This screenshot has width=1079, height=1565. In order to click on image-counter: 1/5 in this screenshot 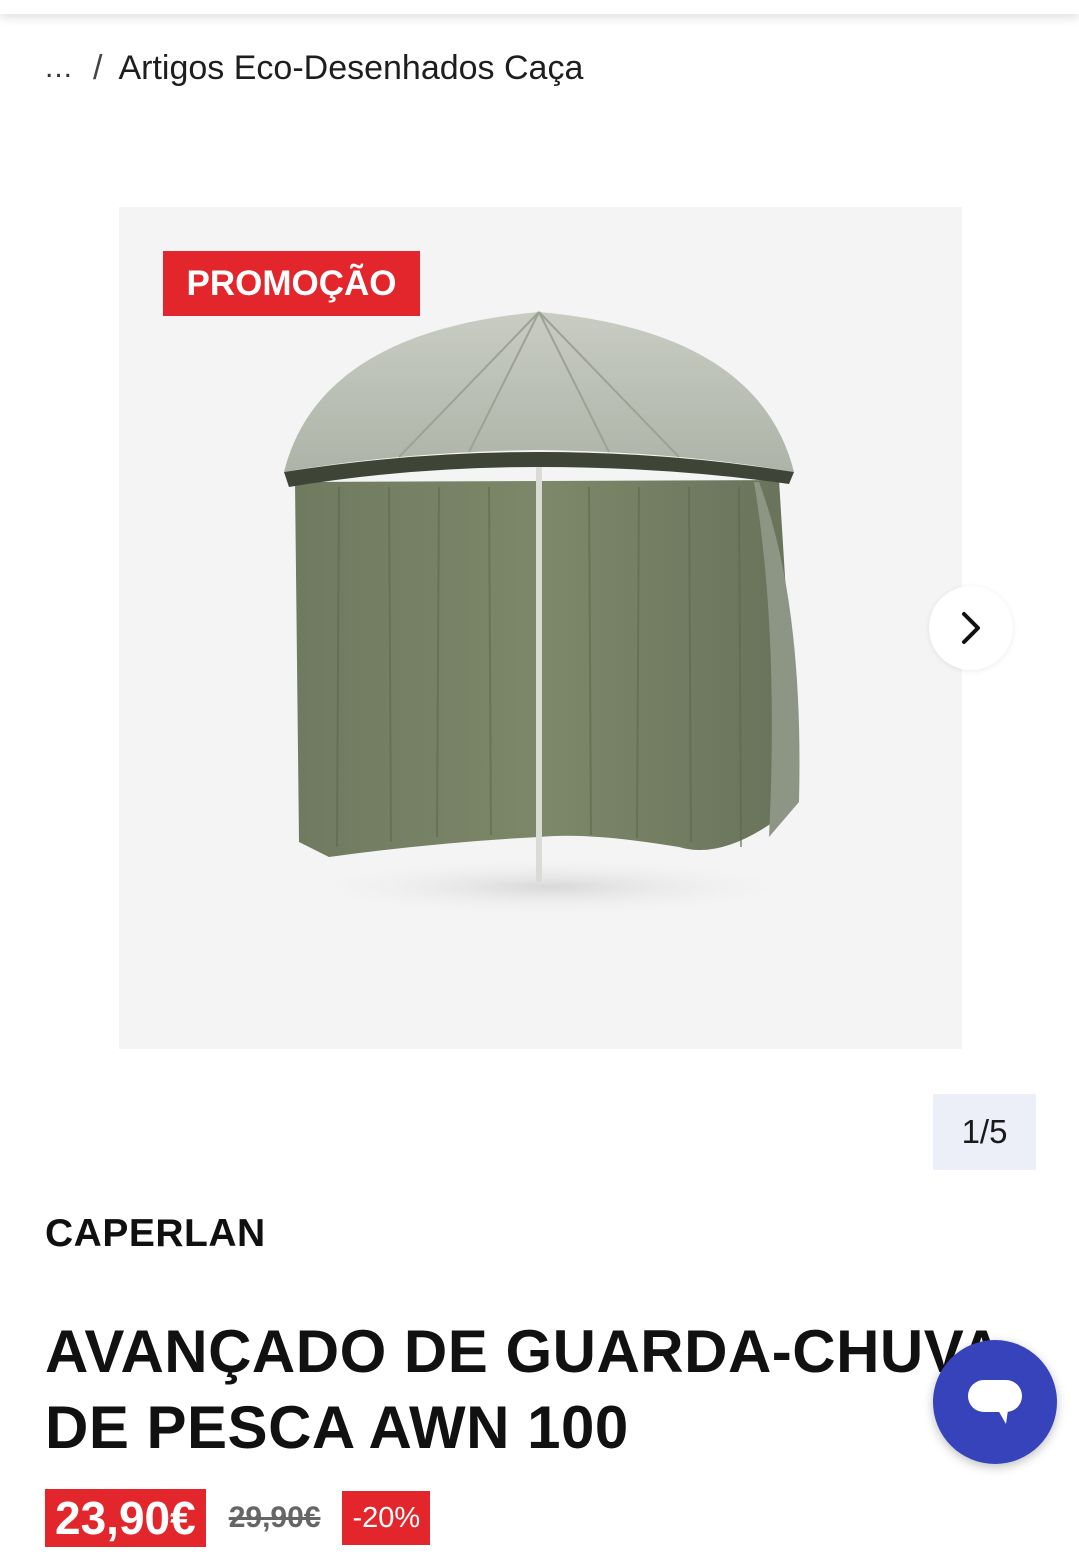, I will do `click(984, 1132)`.